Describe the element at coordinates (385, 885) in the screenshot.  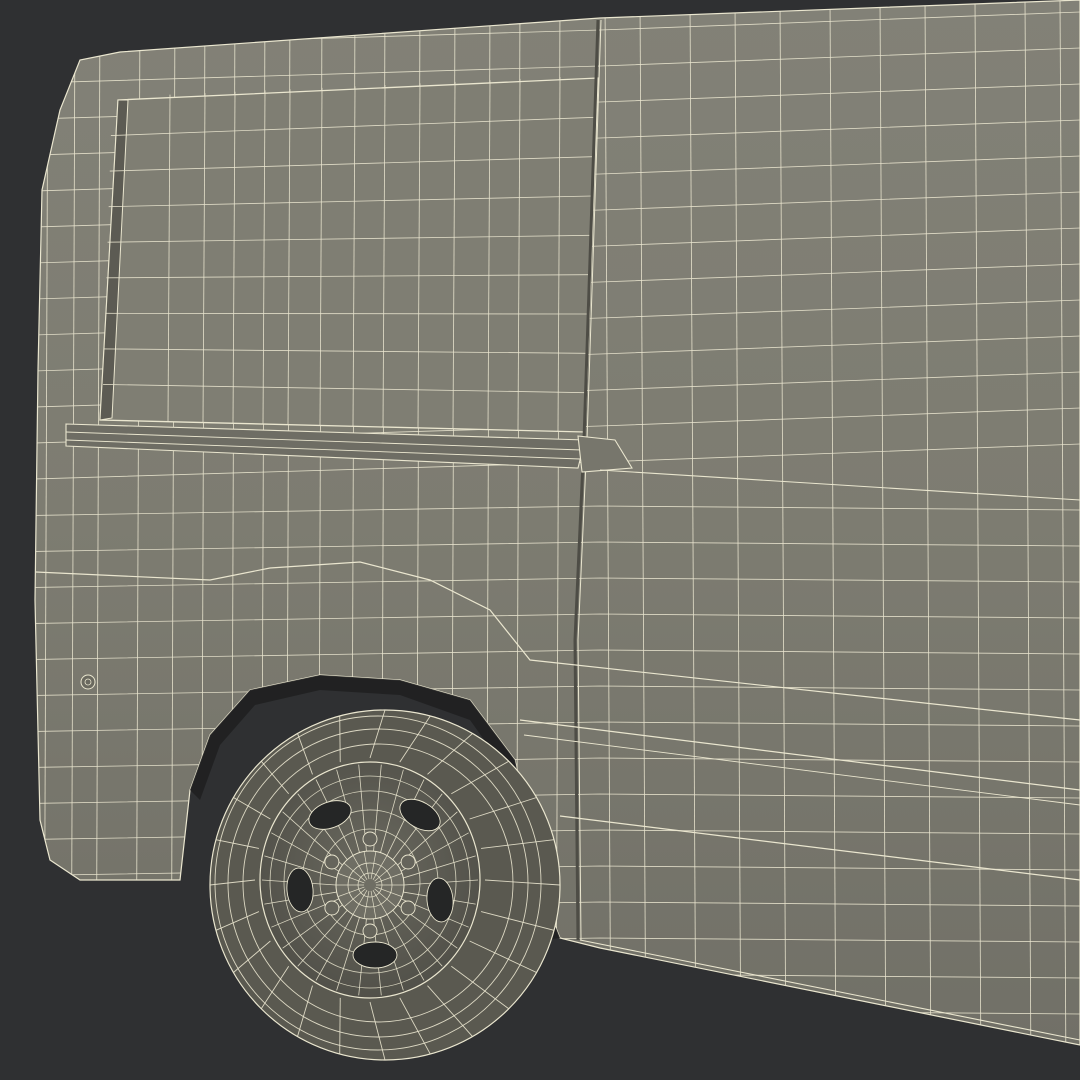
I see `wheel` at that location.